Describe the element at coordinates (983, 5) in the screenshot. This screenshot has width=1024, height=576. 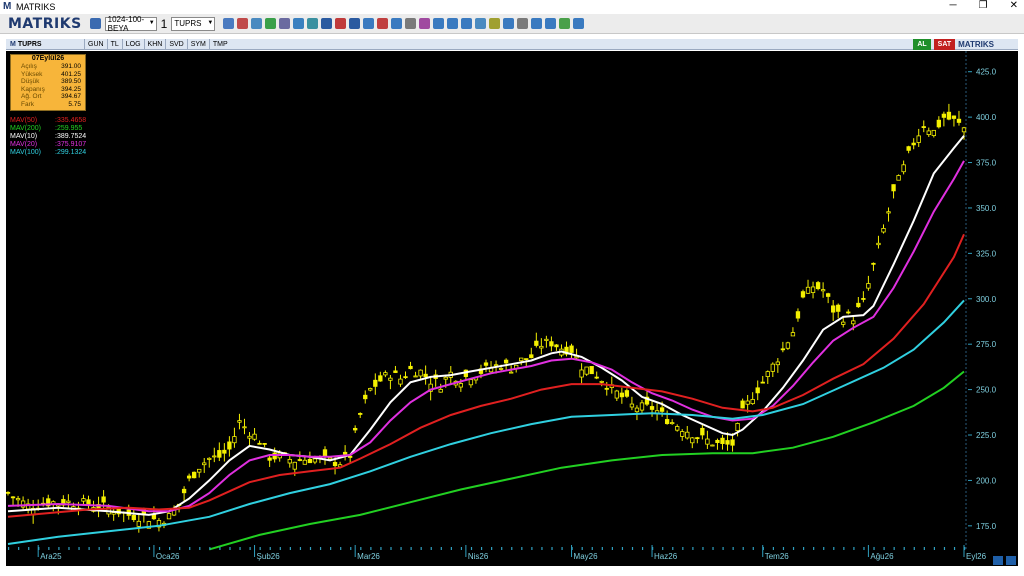
I see `restore-button: ❐` at that location.